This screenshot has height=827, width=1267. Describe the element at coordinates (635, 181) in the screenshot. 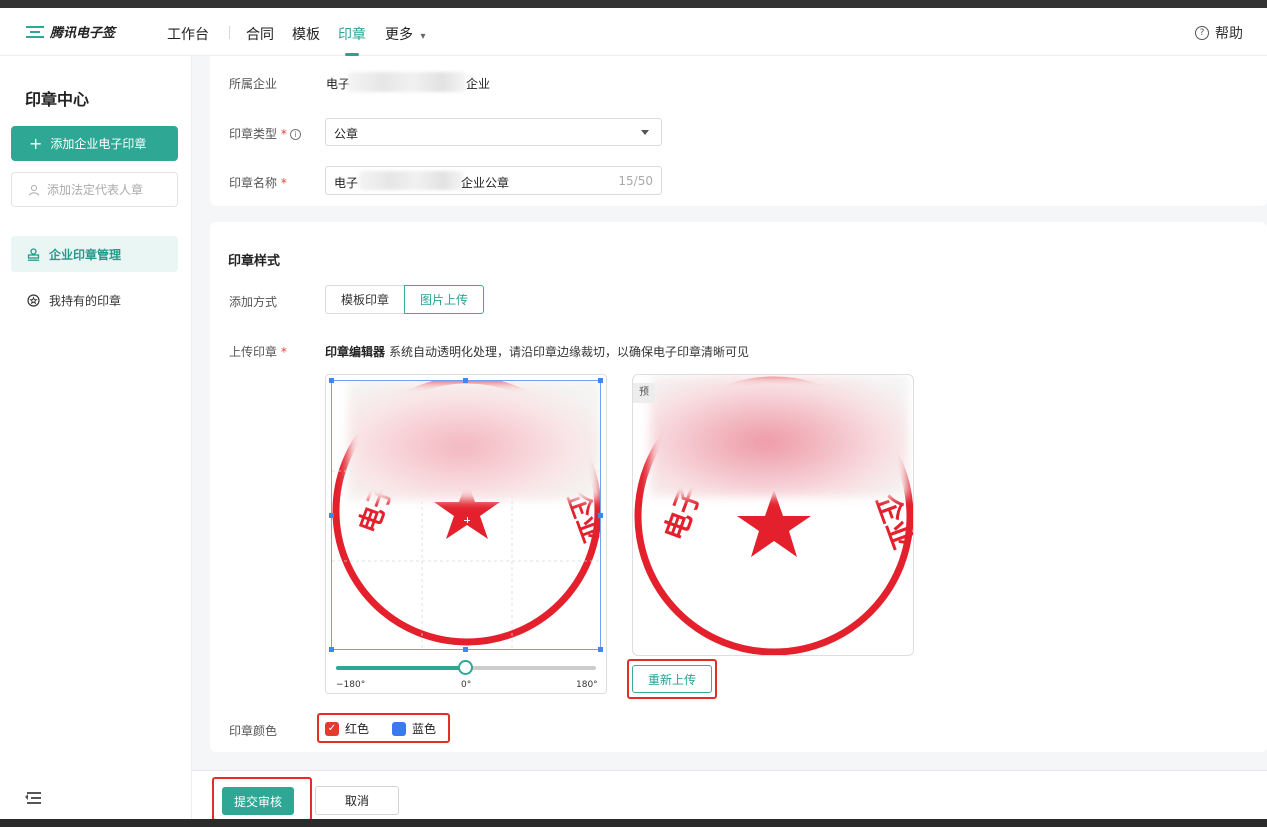

I see `char-counter: 15/50` at that location.